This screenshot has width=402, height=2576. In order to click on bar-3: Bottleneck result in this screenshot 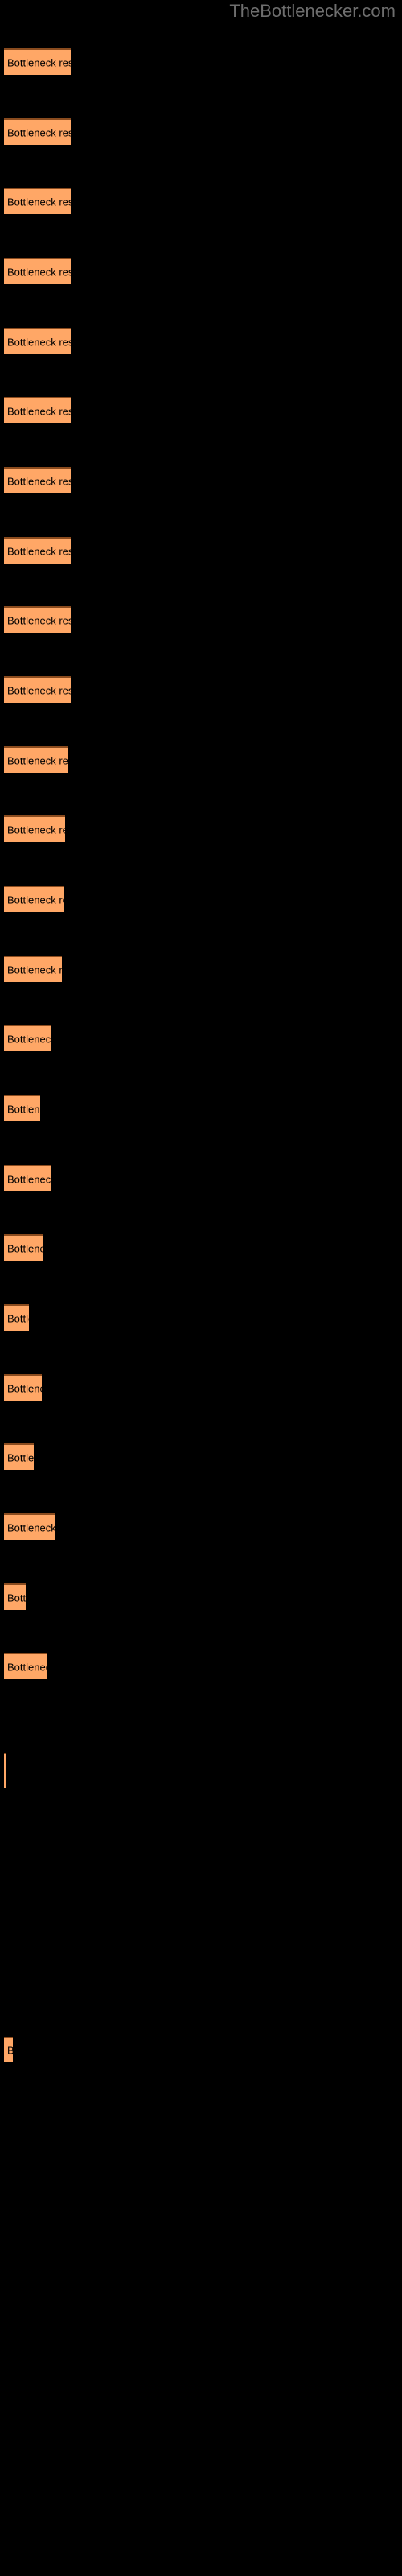, I will do `click(37, 201)`.